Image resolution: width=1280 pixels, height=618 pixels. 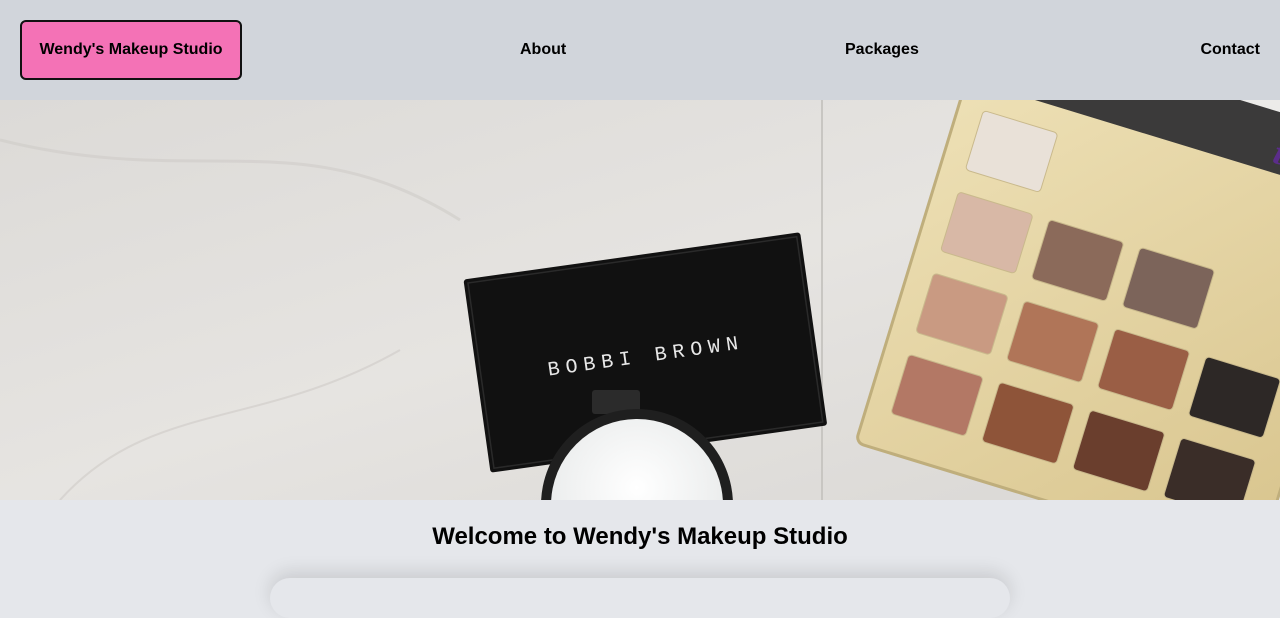 What do you see at coordinates (1230, 50) in the screenshot?
I see `nav-link-contact: Contact` at bounding box center [1230, 50].